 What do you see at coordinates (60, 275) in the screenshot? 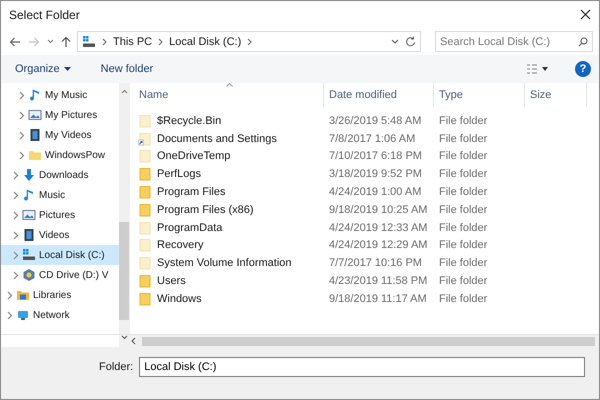
I see `nav-item: CD Drive (D:) V` at bounding box center [60, 275].